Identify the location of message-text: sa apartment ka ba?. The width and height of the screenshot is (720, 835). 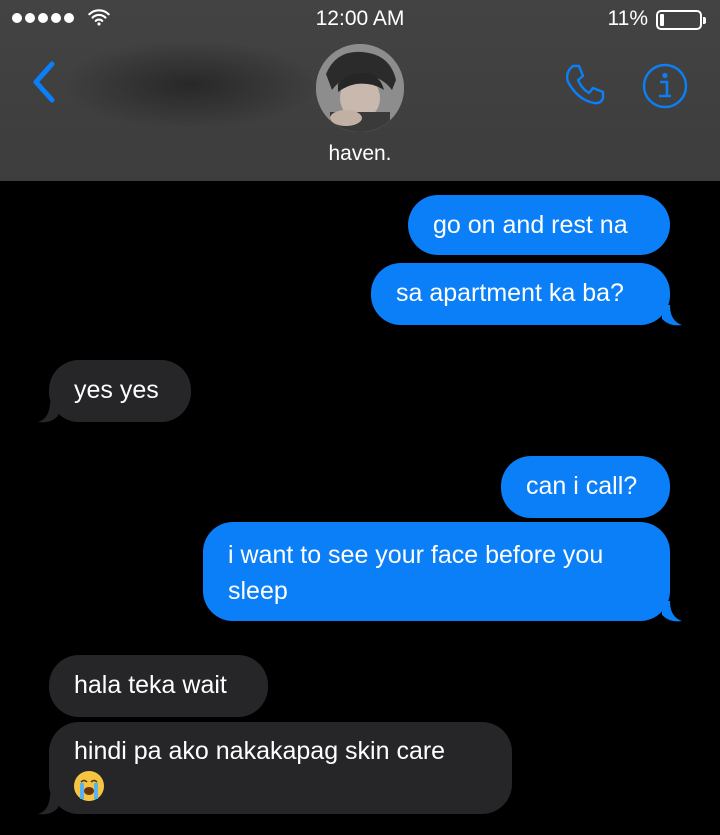
(510, 293).